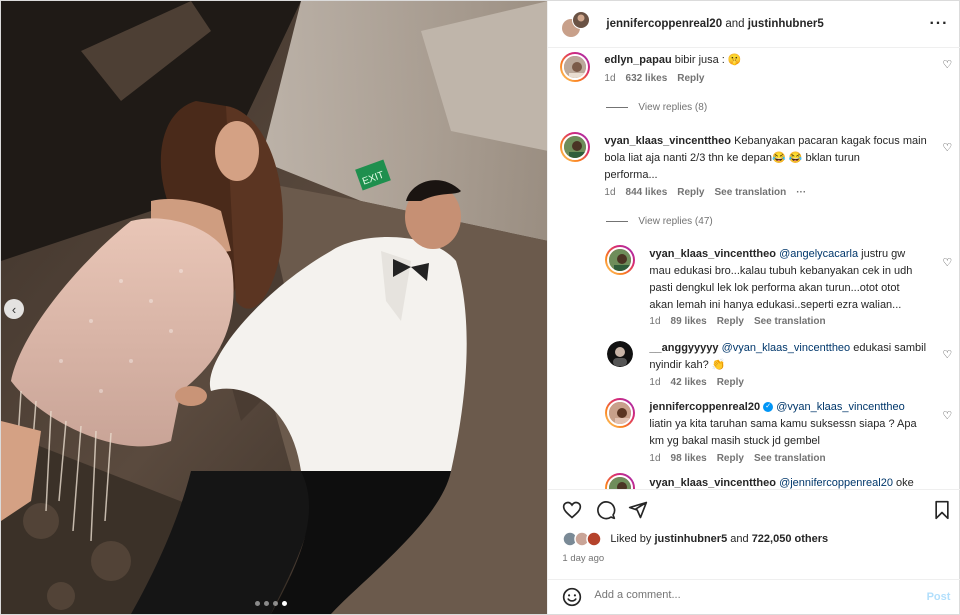 Image resolution: width=960 pixels, height=615 pixels. What do you see at coordinates (704, 407) in the screenshot?
I see `comment-username: jennifercoppenreal20` at bounding box center [704, 407].